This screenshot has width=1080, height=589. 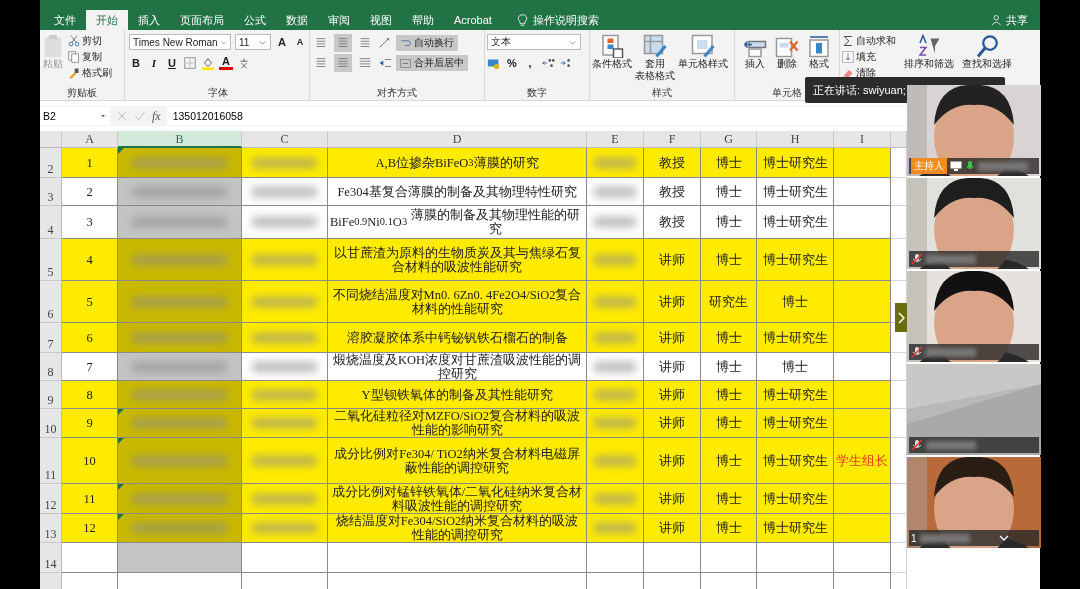 What do you see at coordinates (457, 139) in the screenshot?
I see `column-header: D` at bounding box center [457, 139].